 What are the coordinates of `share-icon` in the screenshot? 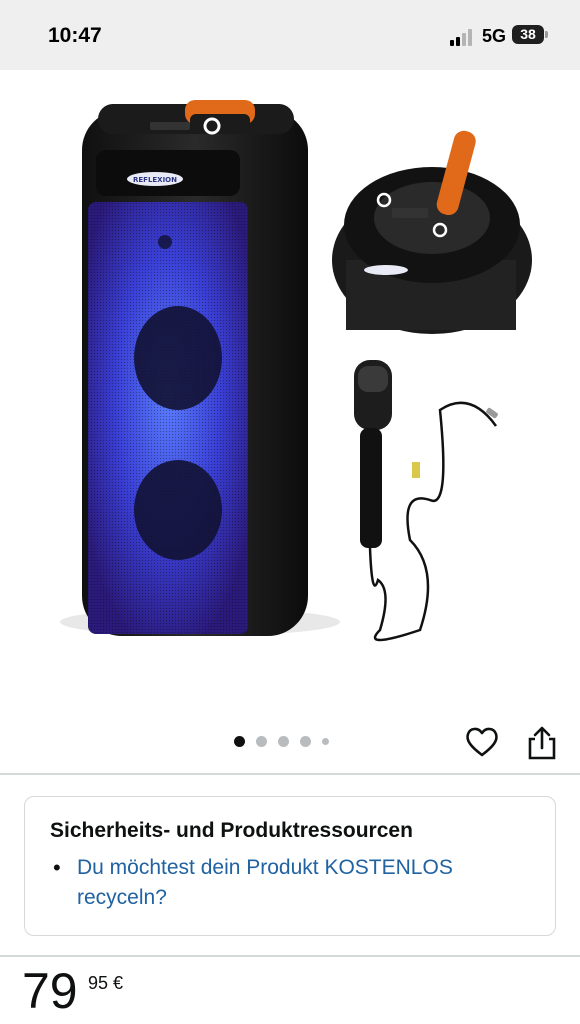 It's located at (542, 743).